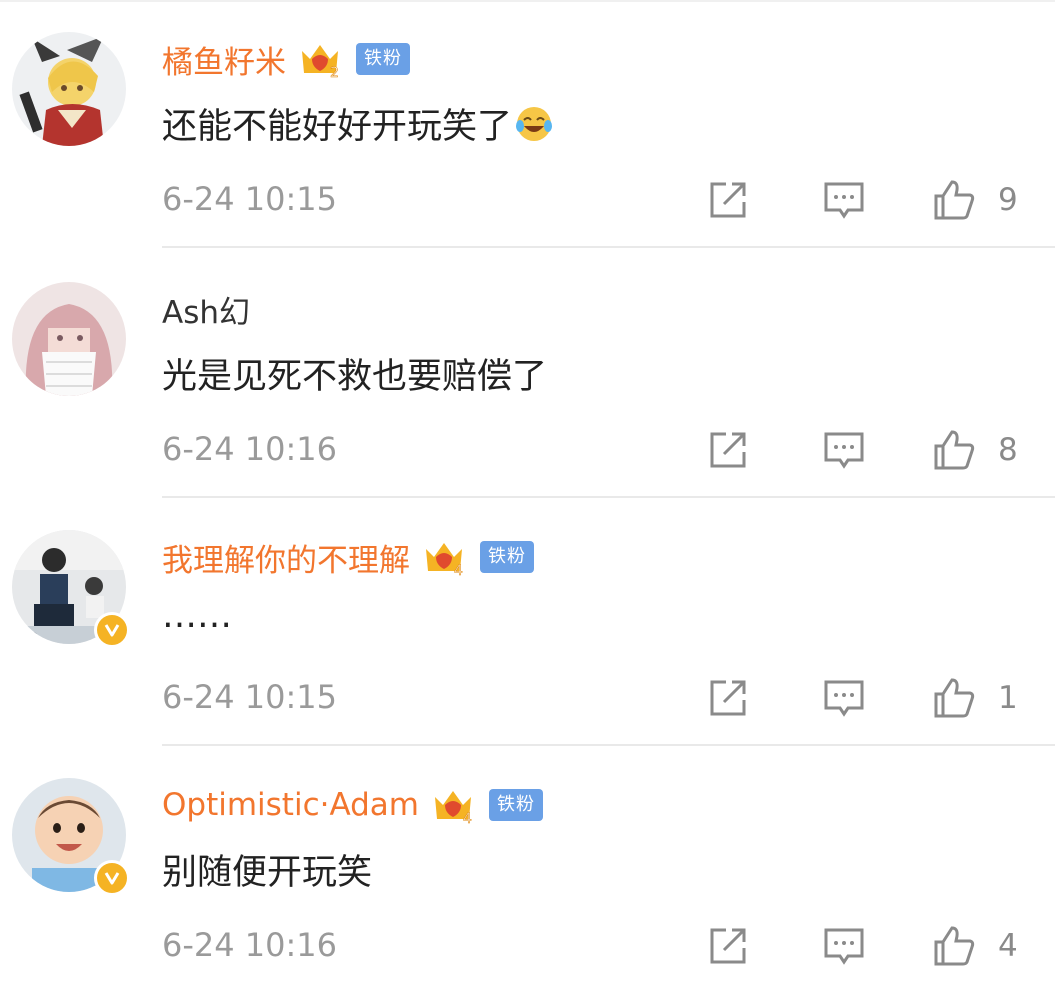  Describe the element at coordinates (224, 59) in the screenshot. I see `username: 橘鱼籽米` at that location.